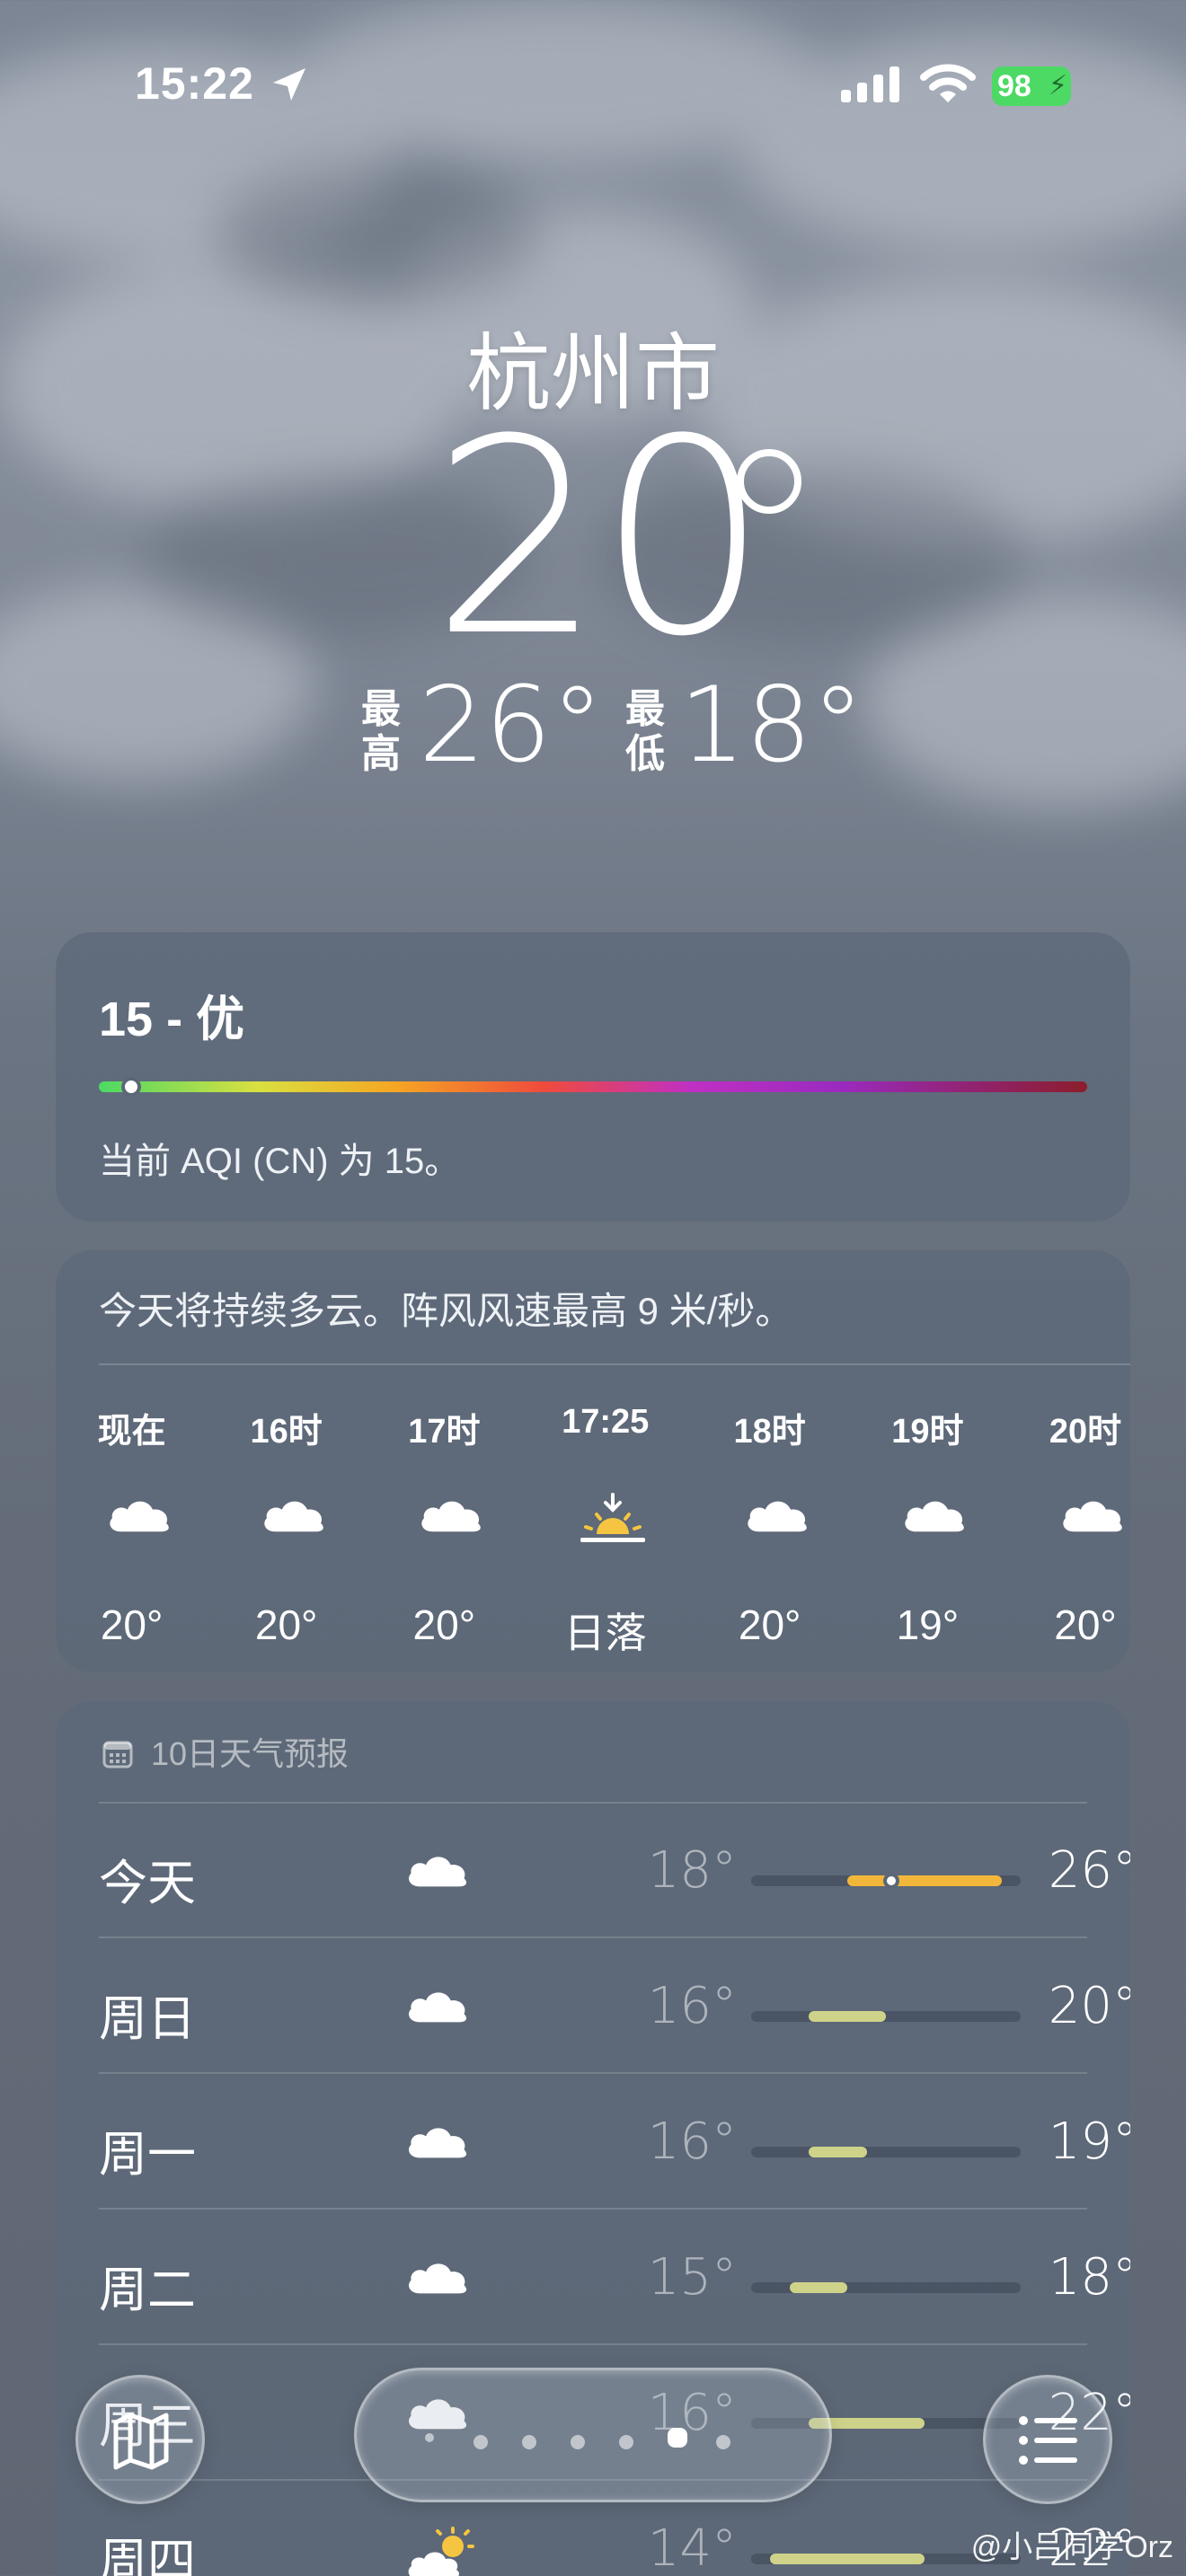 This screenshot has width=1186, height=2576. I want to click on map-button, so click(140, 2439).